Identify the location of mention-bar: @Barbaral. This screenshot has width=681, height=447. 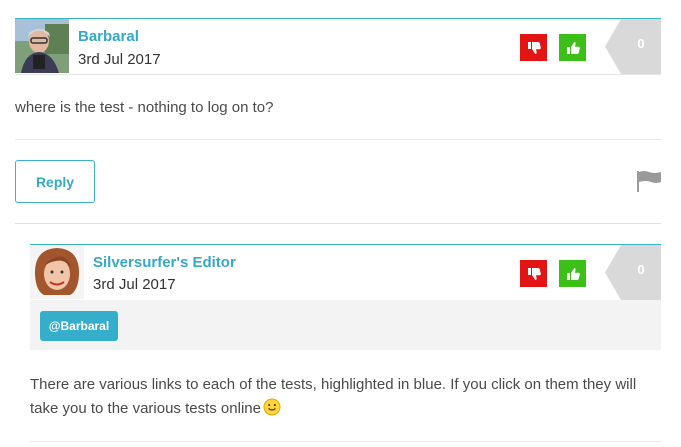
(345, 325).